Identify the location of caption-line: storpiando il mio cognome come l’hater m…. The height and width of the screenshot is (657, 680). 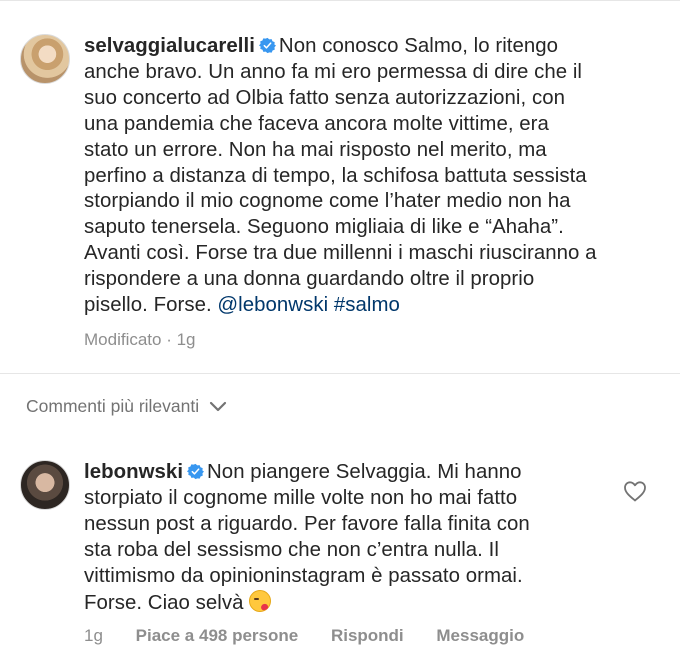
(327, 201).